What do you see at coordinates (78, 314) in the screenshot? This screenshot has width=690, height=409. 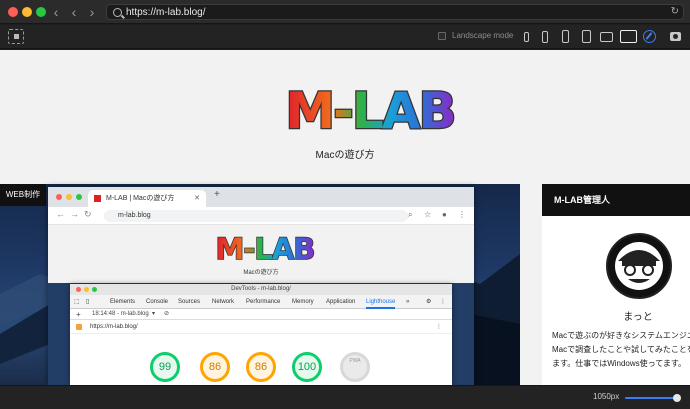 I see `new-report-icon: +` at bounding box center [78, 314].